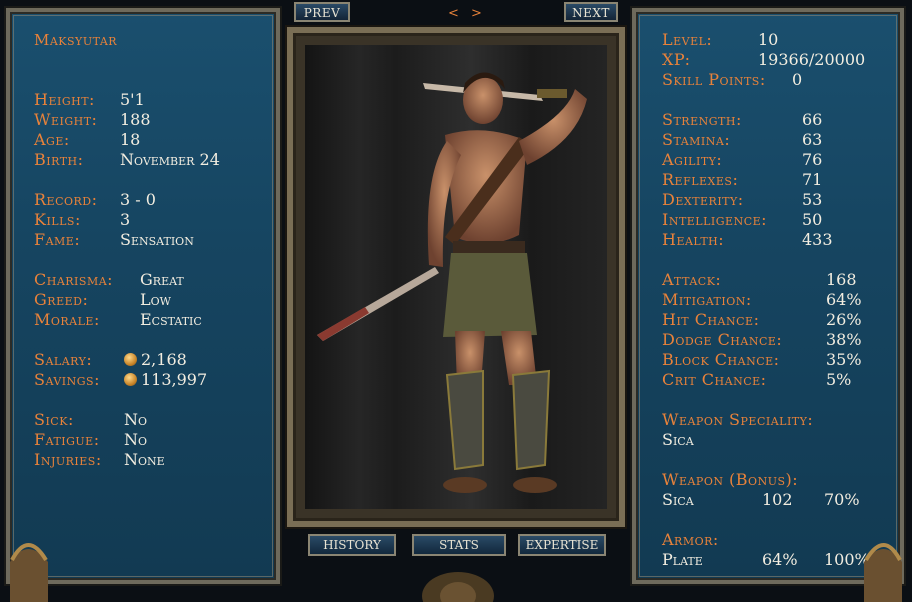 The width and height of the screenshot is (912, 602). Describe the element at coordinates (797, 79) in the screenshot. I see `skill-points-value: 0` at that location.